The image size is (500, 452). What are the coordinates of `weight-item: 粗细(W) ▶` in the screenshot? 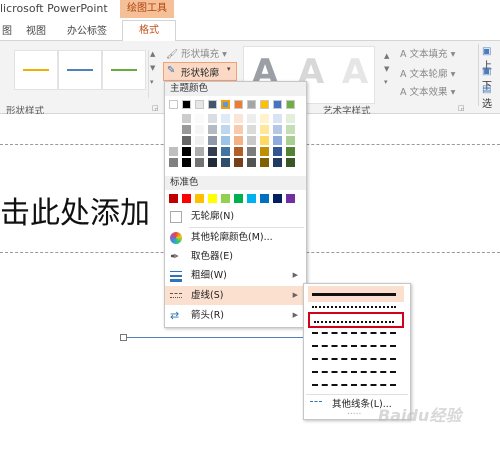 It's located at (234, 275).